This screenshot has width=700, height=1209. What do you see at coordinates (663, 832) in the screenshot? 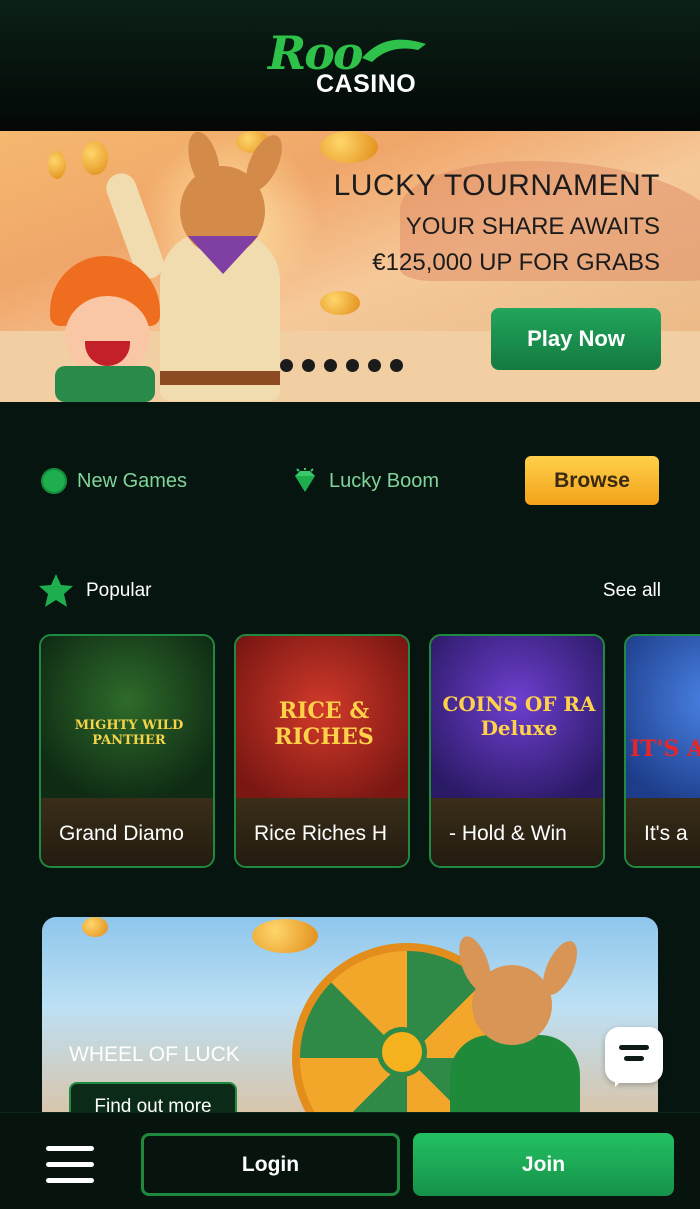
I see `game-caption: It's a` at bounding box center [663, 832].